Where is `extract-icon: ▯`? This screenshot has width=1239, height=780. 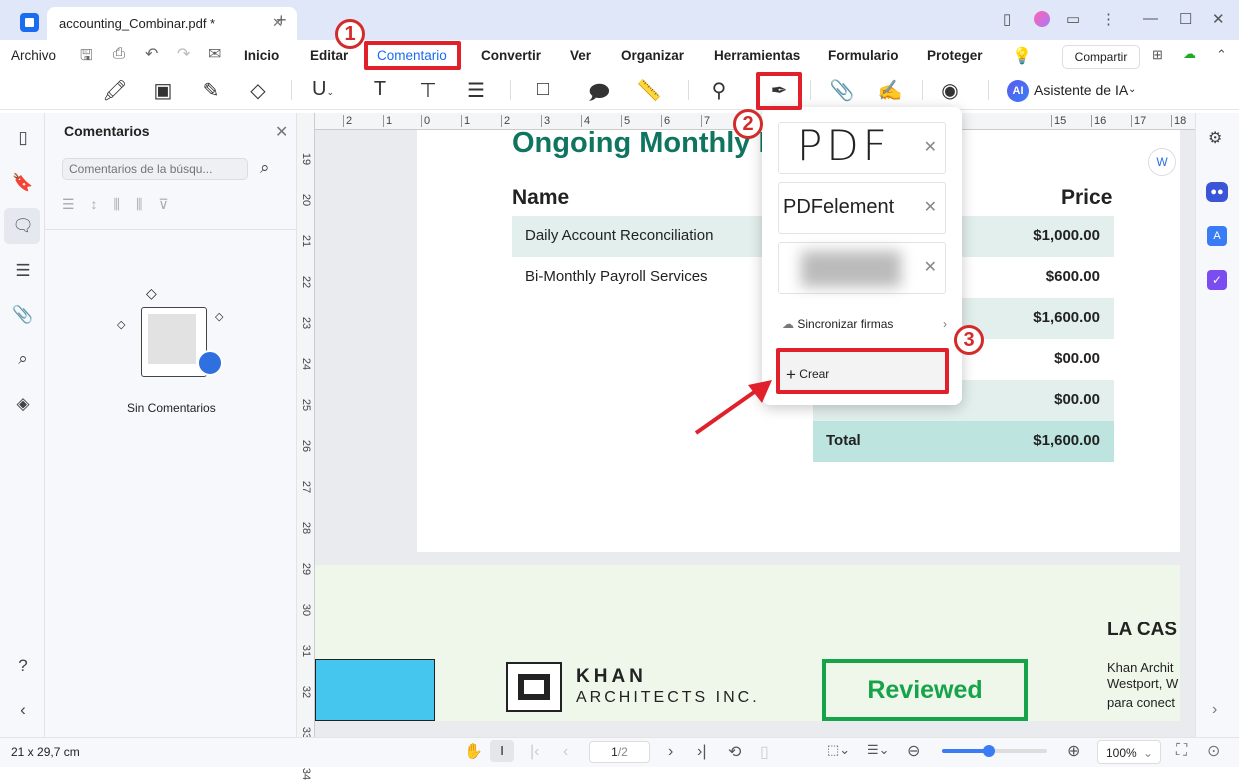
extract-icon: ▯ is located at coordinates (764, 752).